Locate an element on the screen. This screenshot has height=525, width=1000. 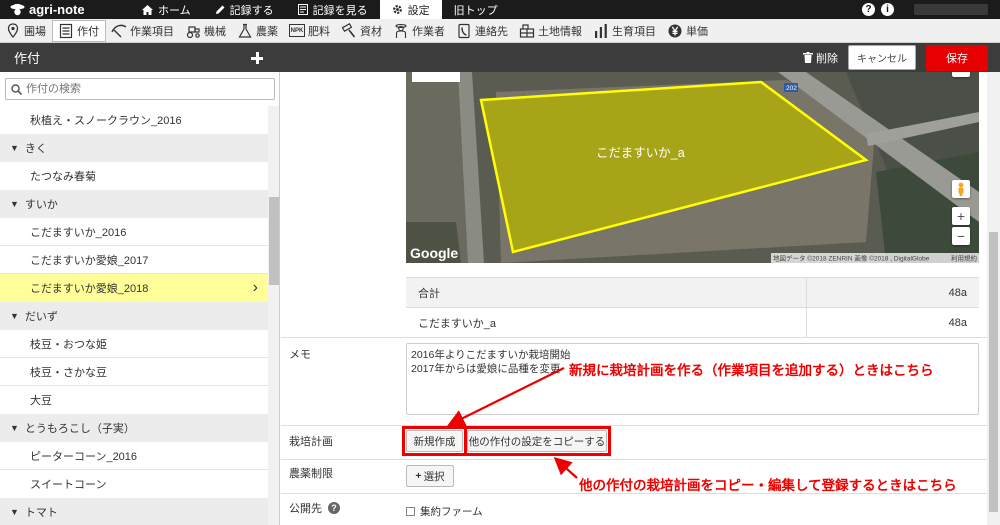
category-contact: 連絡先 is located at coordinates (482, 31).